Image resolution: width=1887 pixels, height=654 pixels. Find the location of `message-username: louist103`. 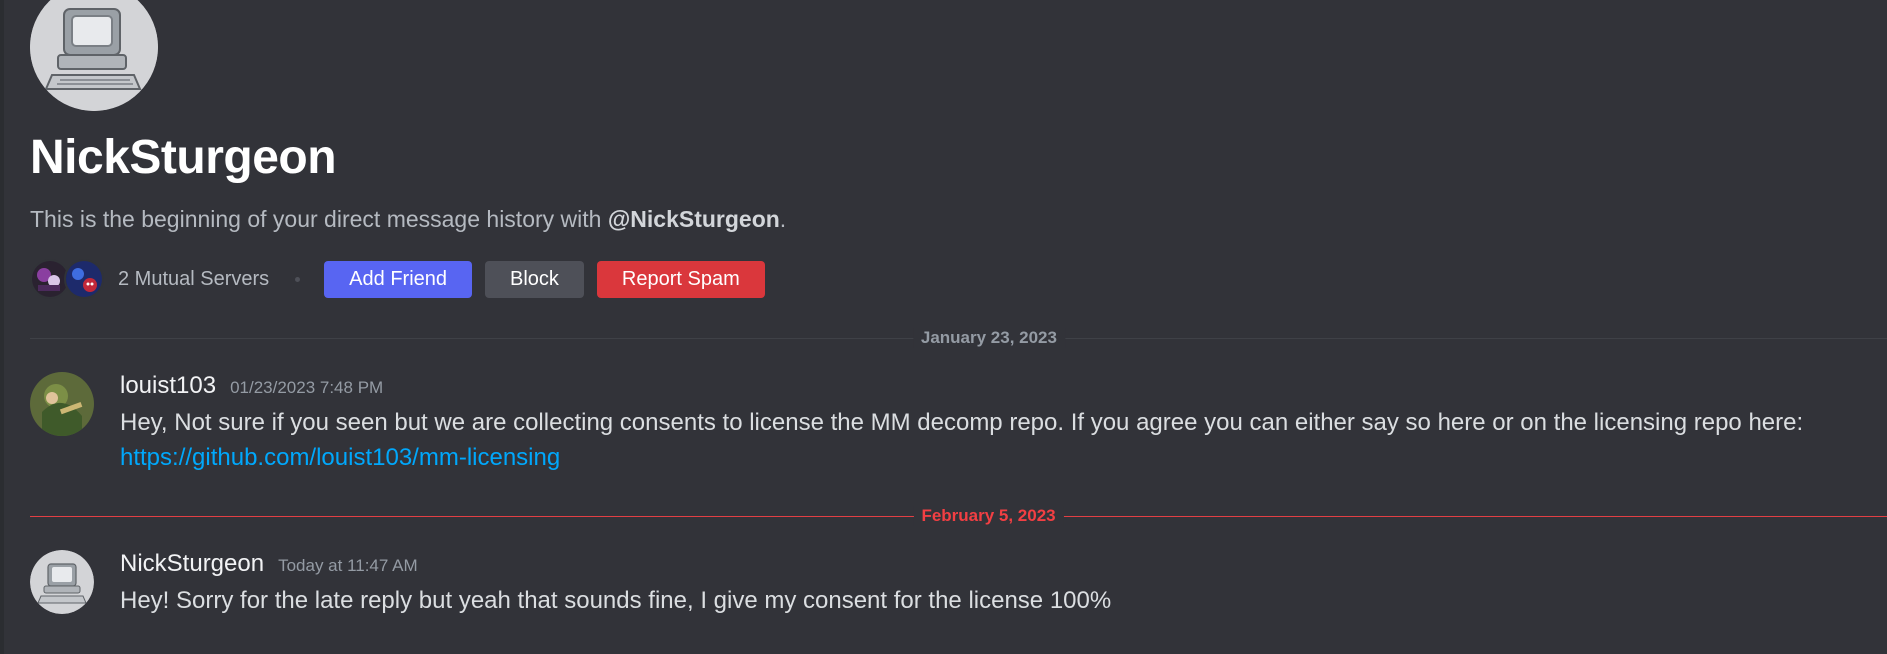

message-username: louist103 is located at coordinates (168, 386).